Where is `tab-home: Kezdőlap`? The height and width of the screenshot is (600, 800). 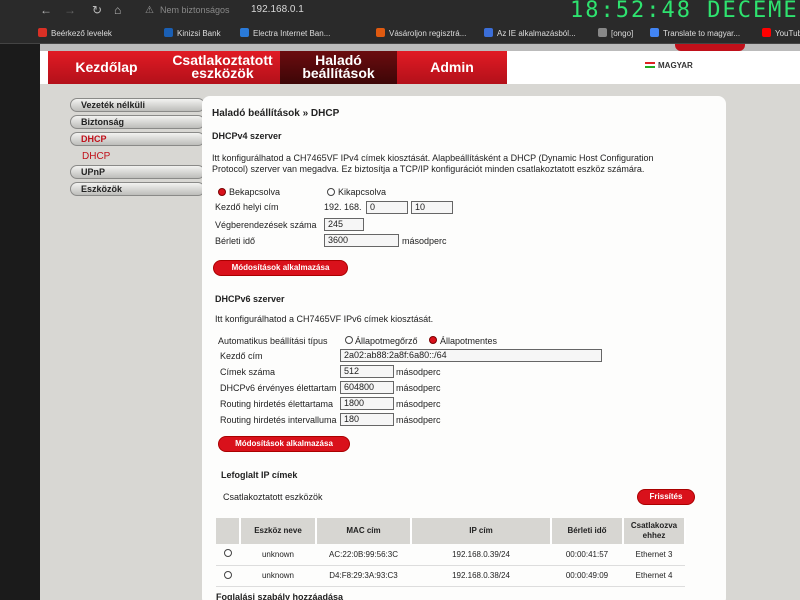 tab-home: Kezdőlap is located at coordinates (106, 67).